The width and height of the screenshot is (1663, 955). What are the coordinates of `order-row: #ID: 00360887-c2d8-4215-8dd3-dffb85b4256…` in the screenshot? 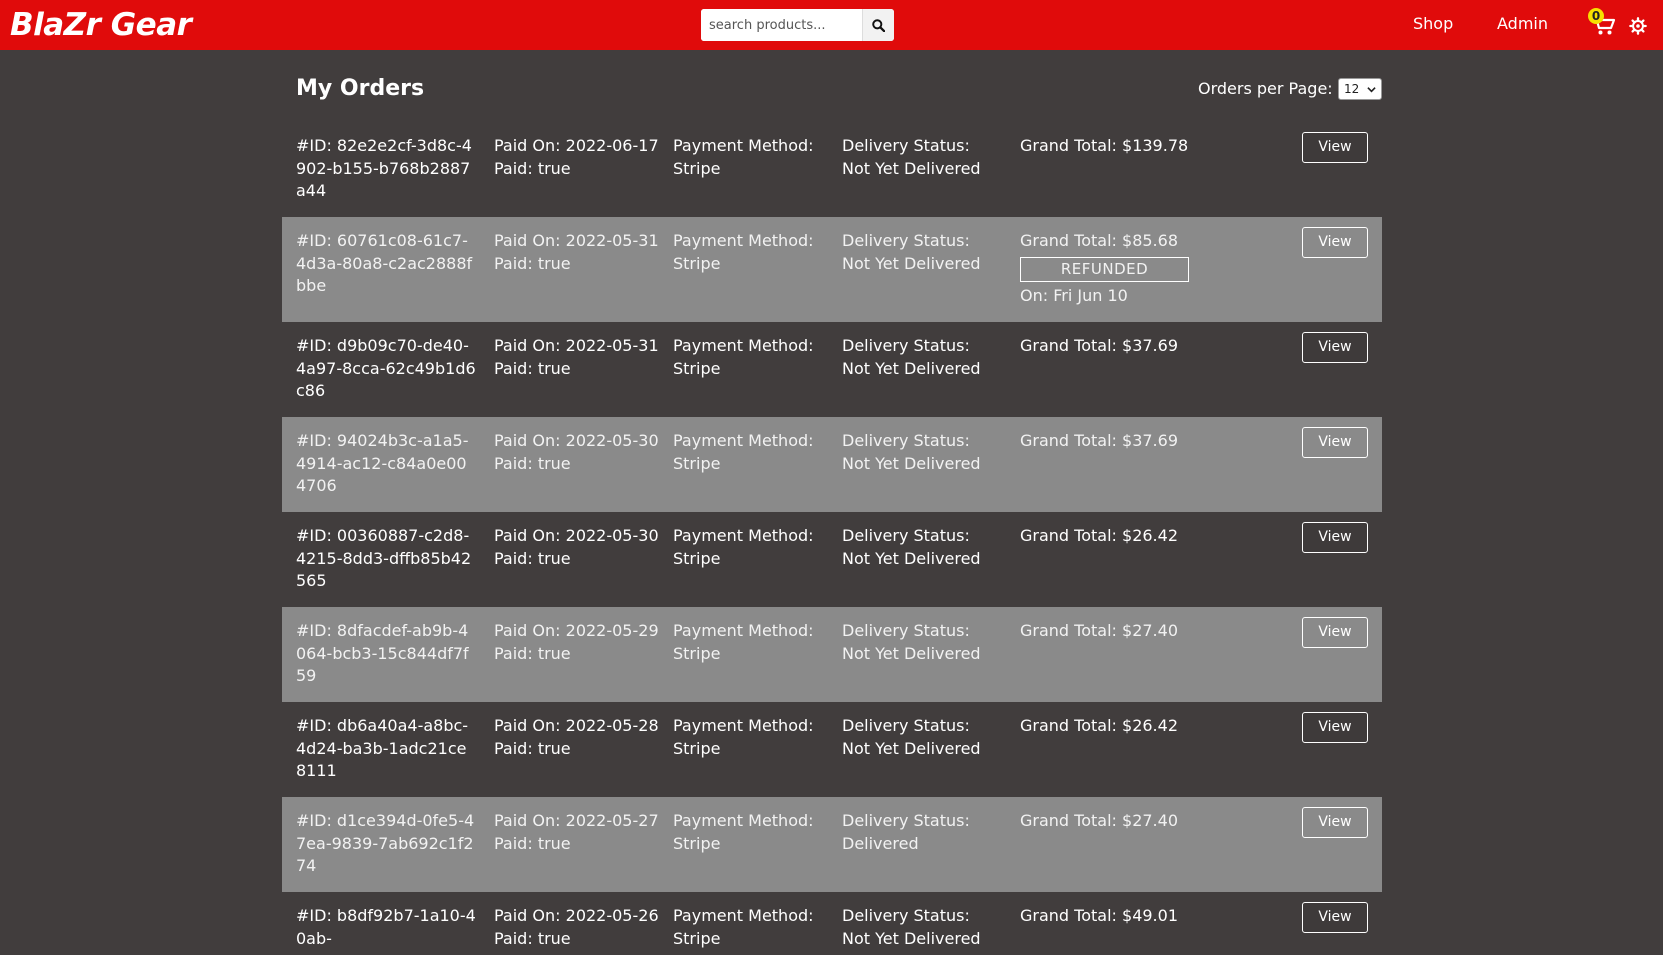 It's located at (832, 559).